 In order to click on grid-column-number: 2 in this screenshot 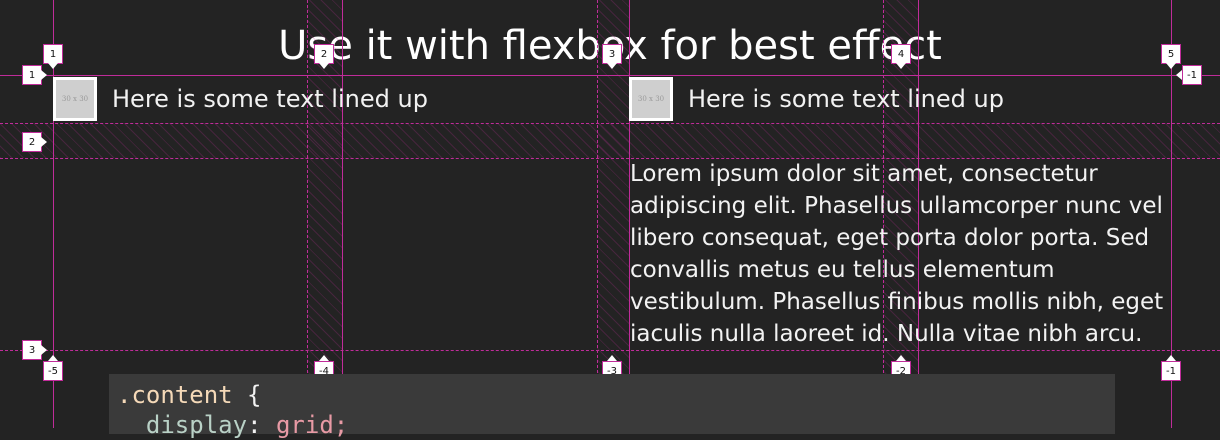, I will do `click(324, 56)`.